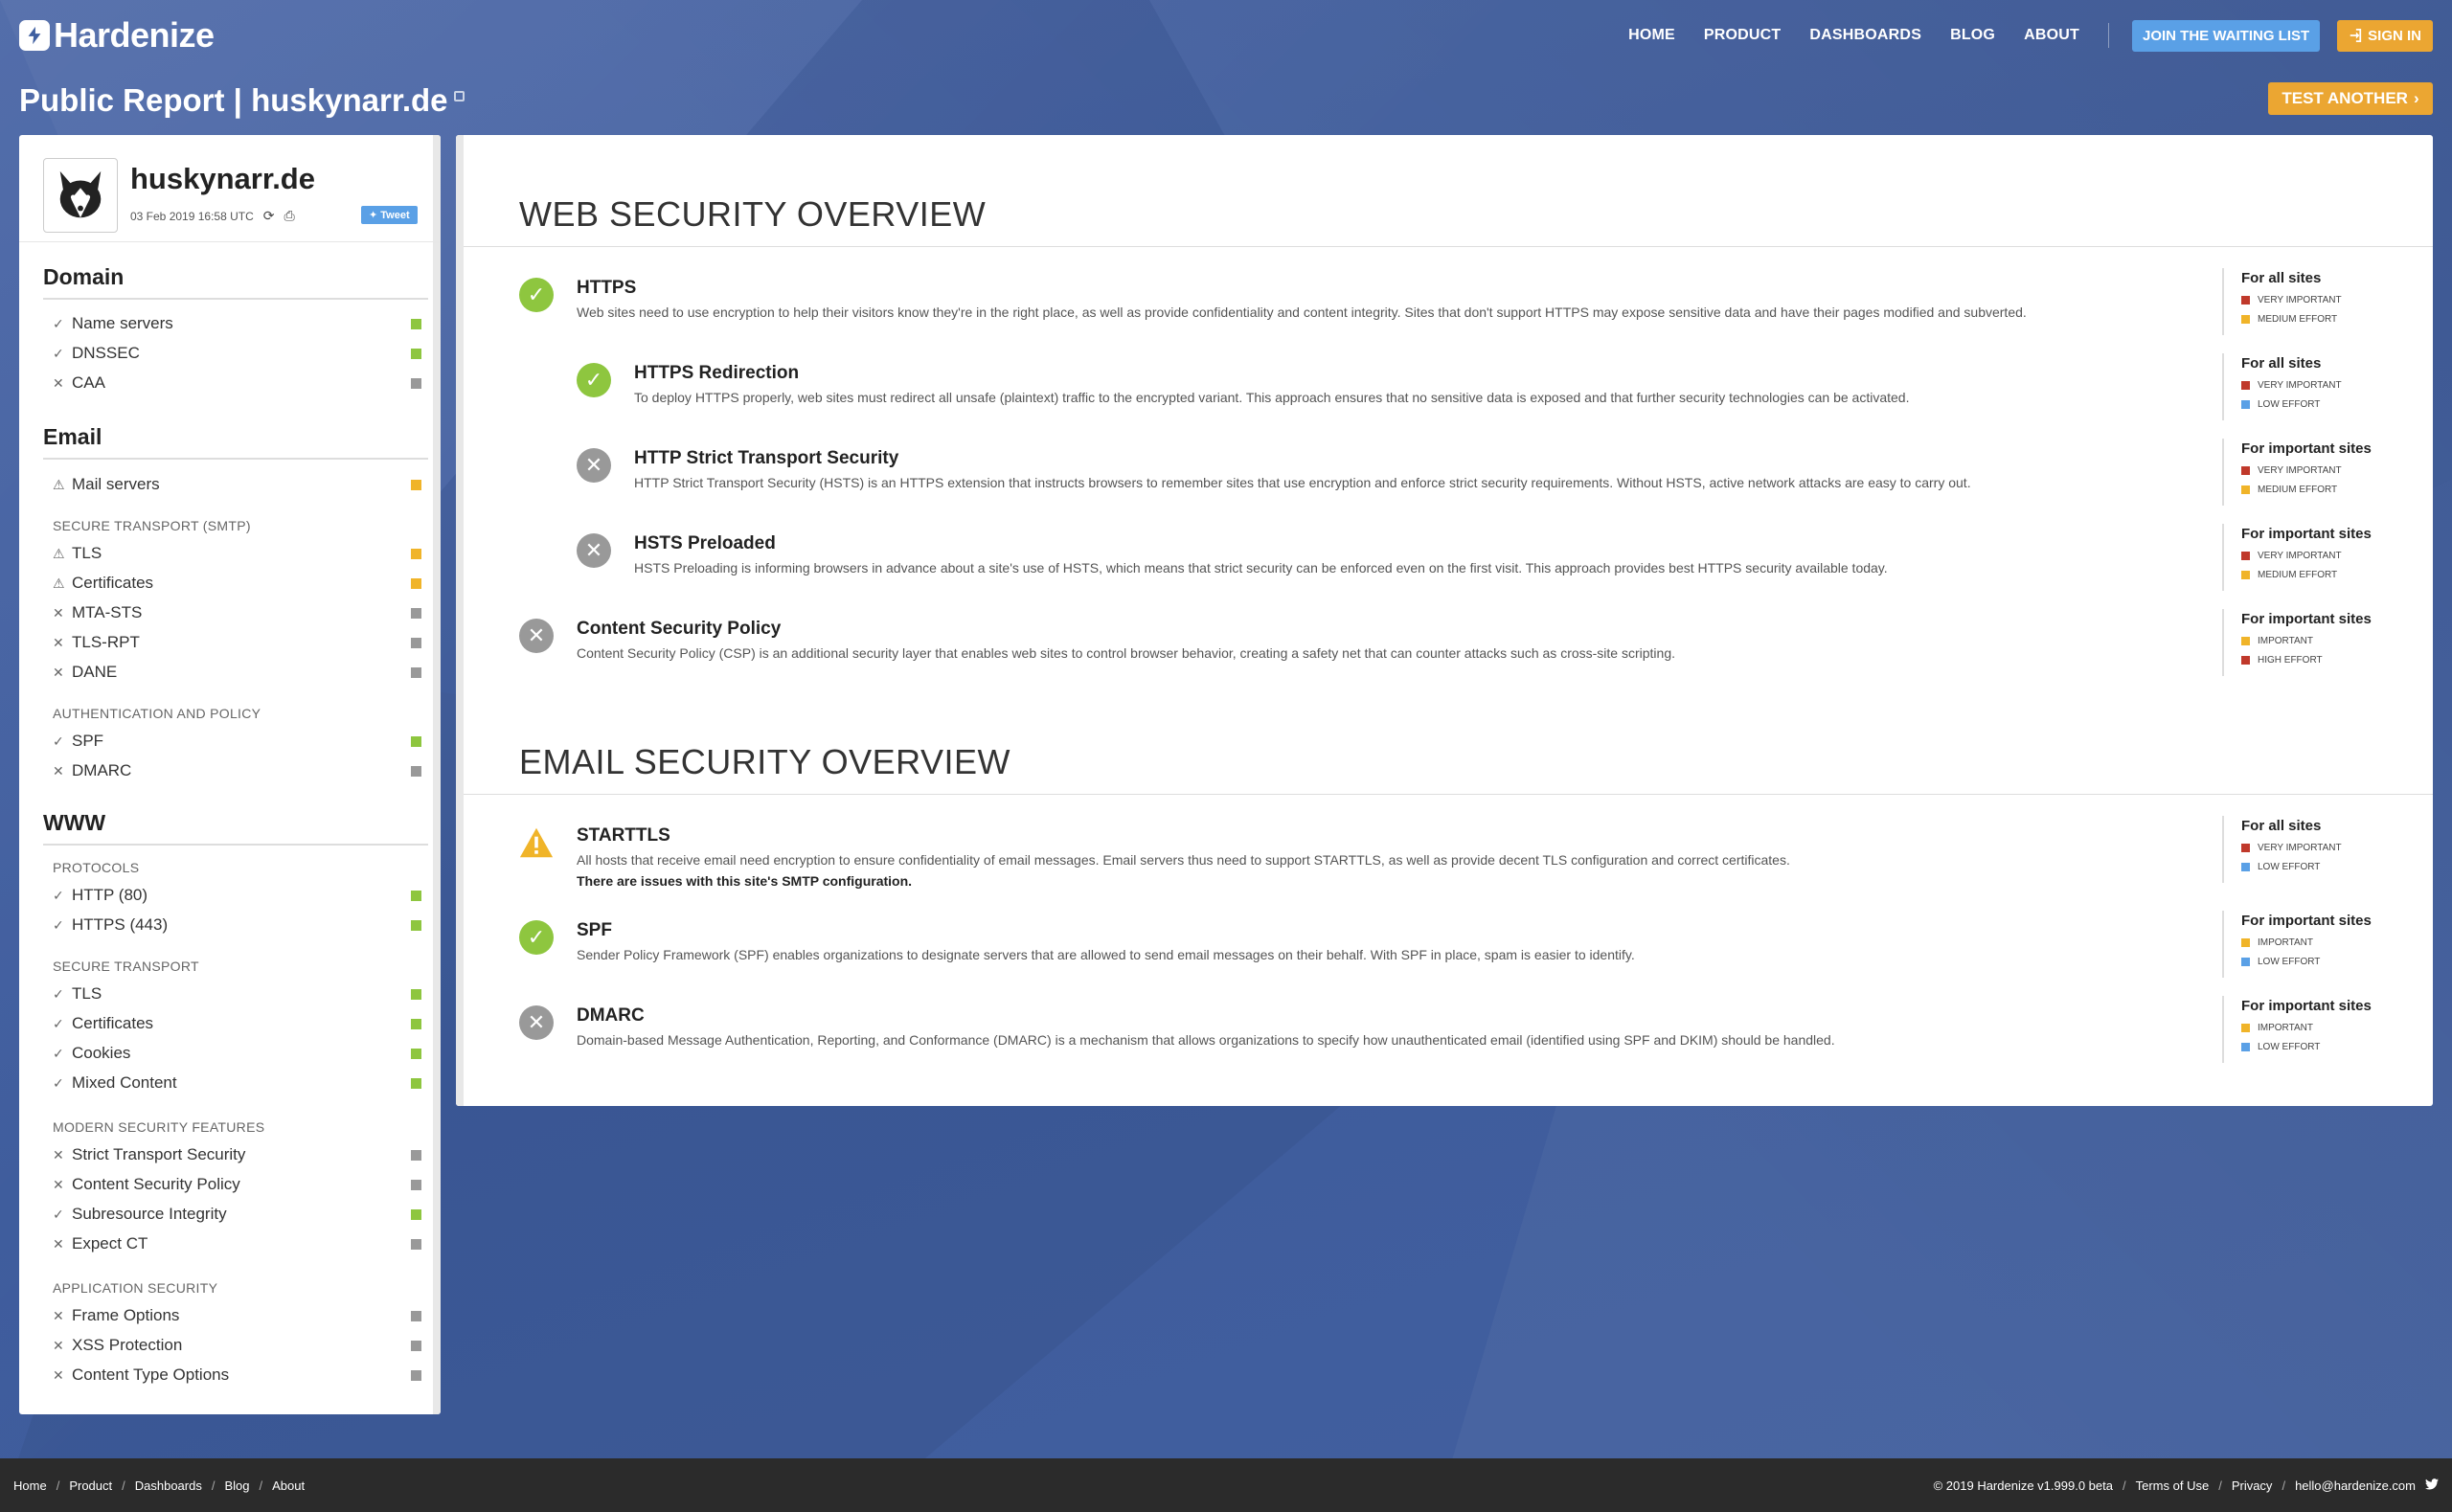 The width and height of the screenshot is (2452, 1512). Describe the element at coordinates (2394, 35) in the screenshot. I see `sign-in-label: SIGN IN` at that location.